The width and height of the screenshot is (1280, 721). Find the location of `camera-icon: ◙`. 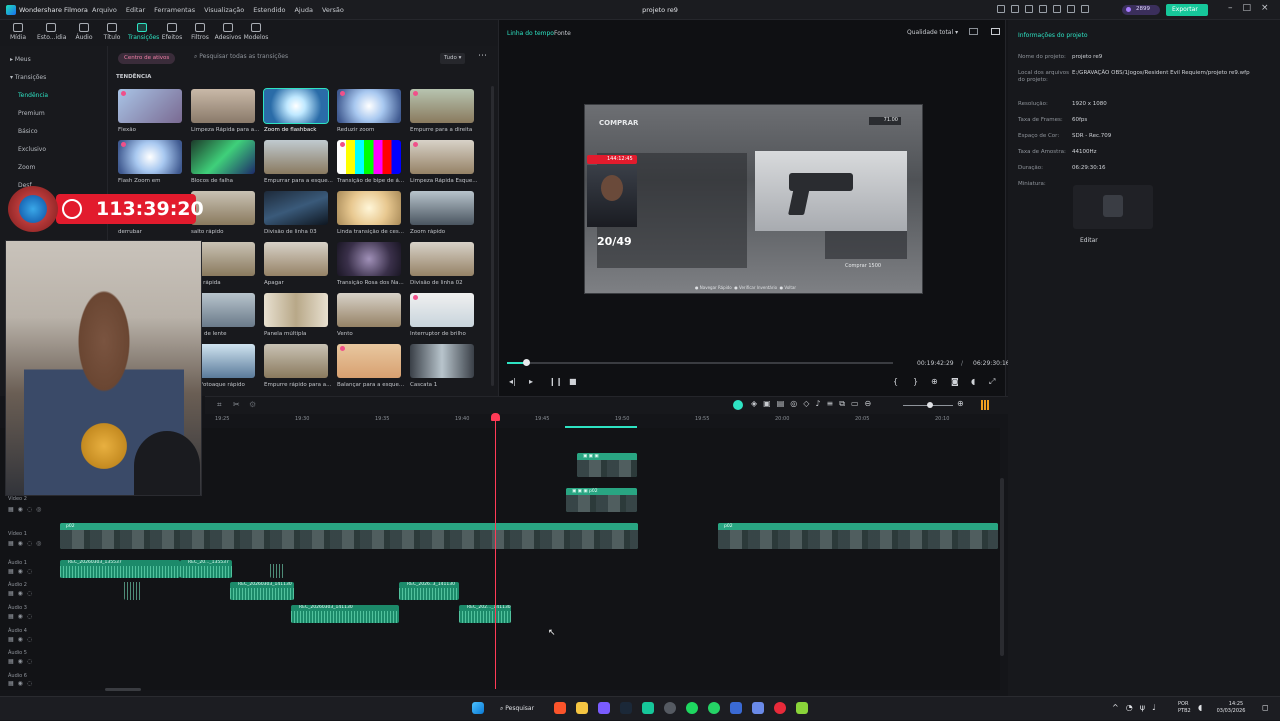

camera-icon: ◙ is located at coordinates (955, 381).